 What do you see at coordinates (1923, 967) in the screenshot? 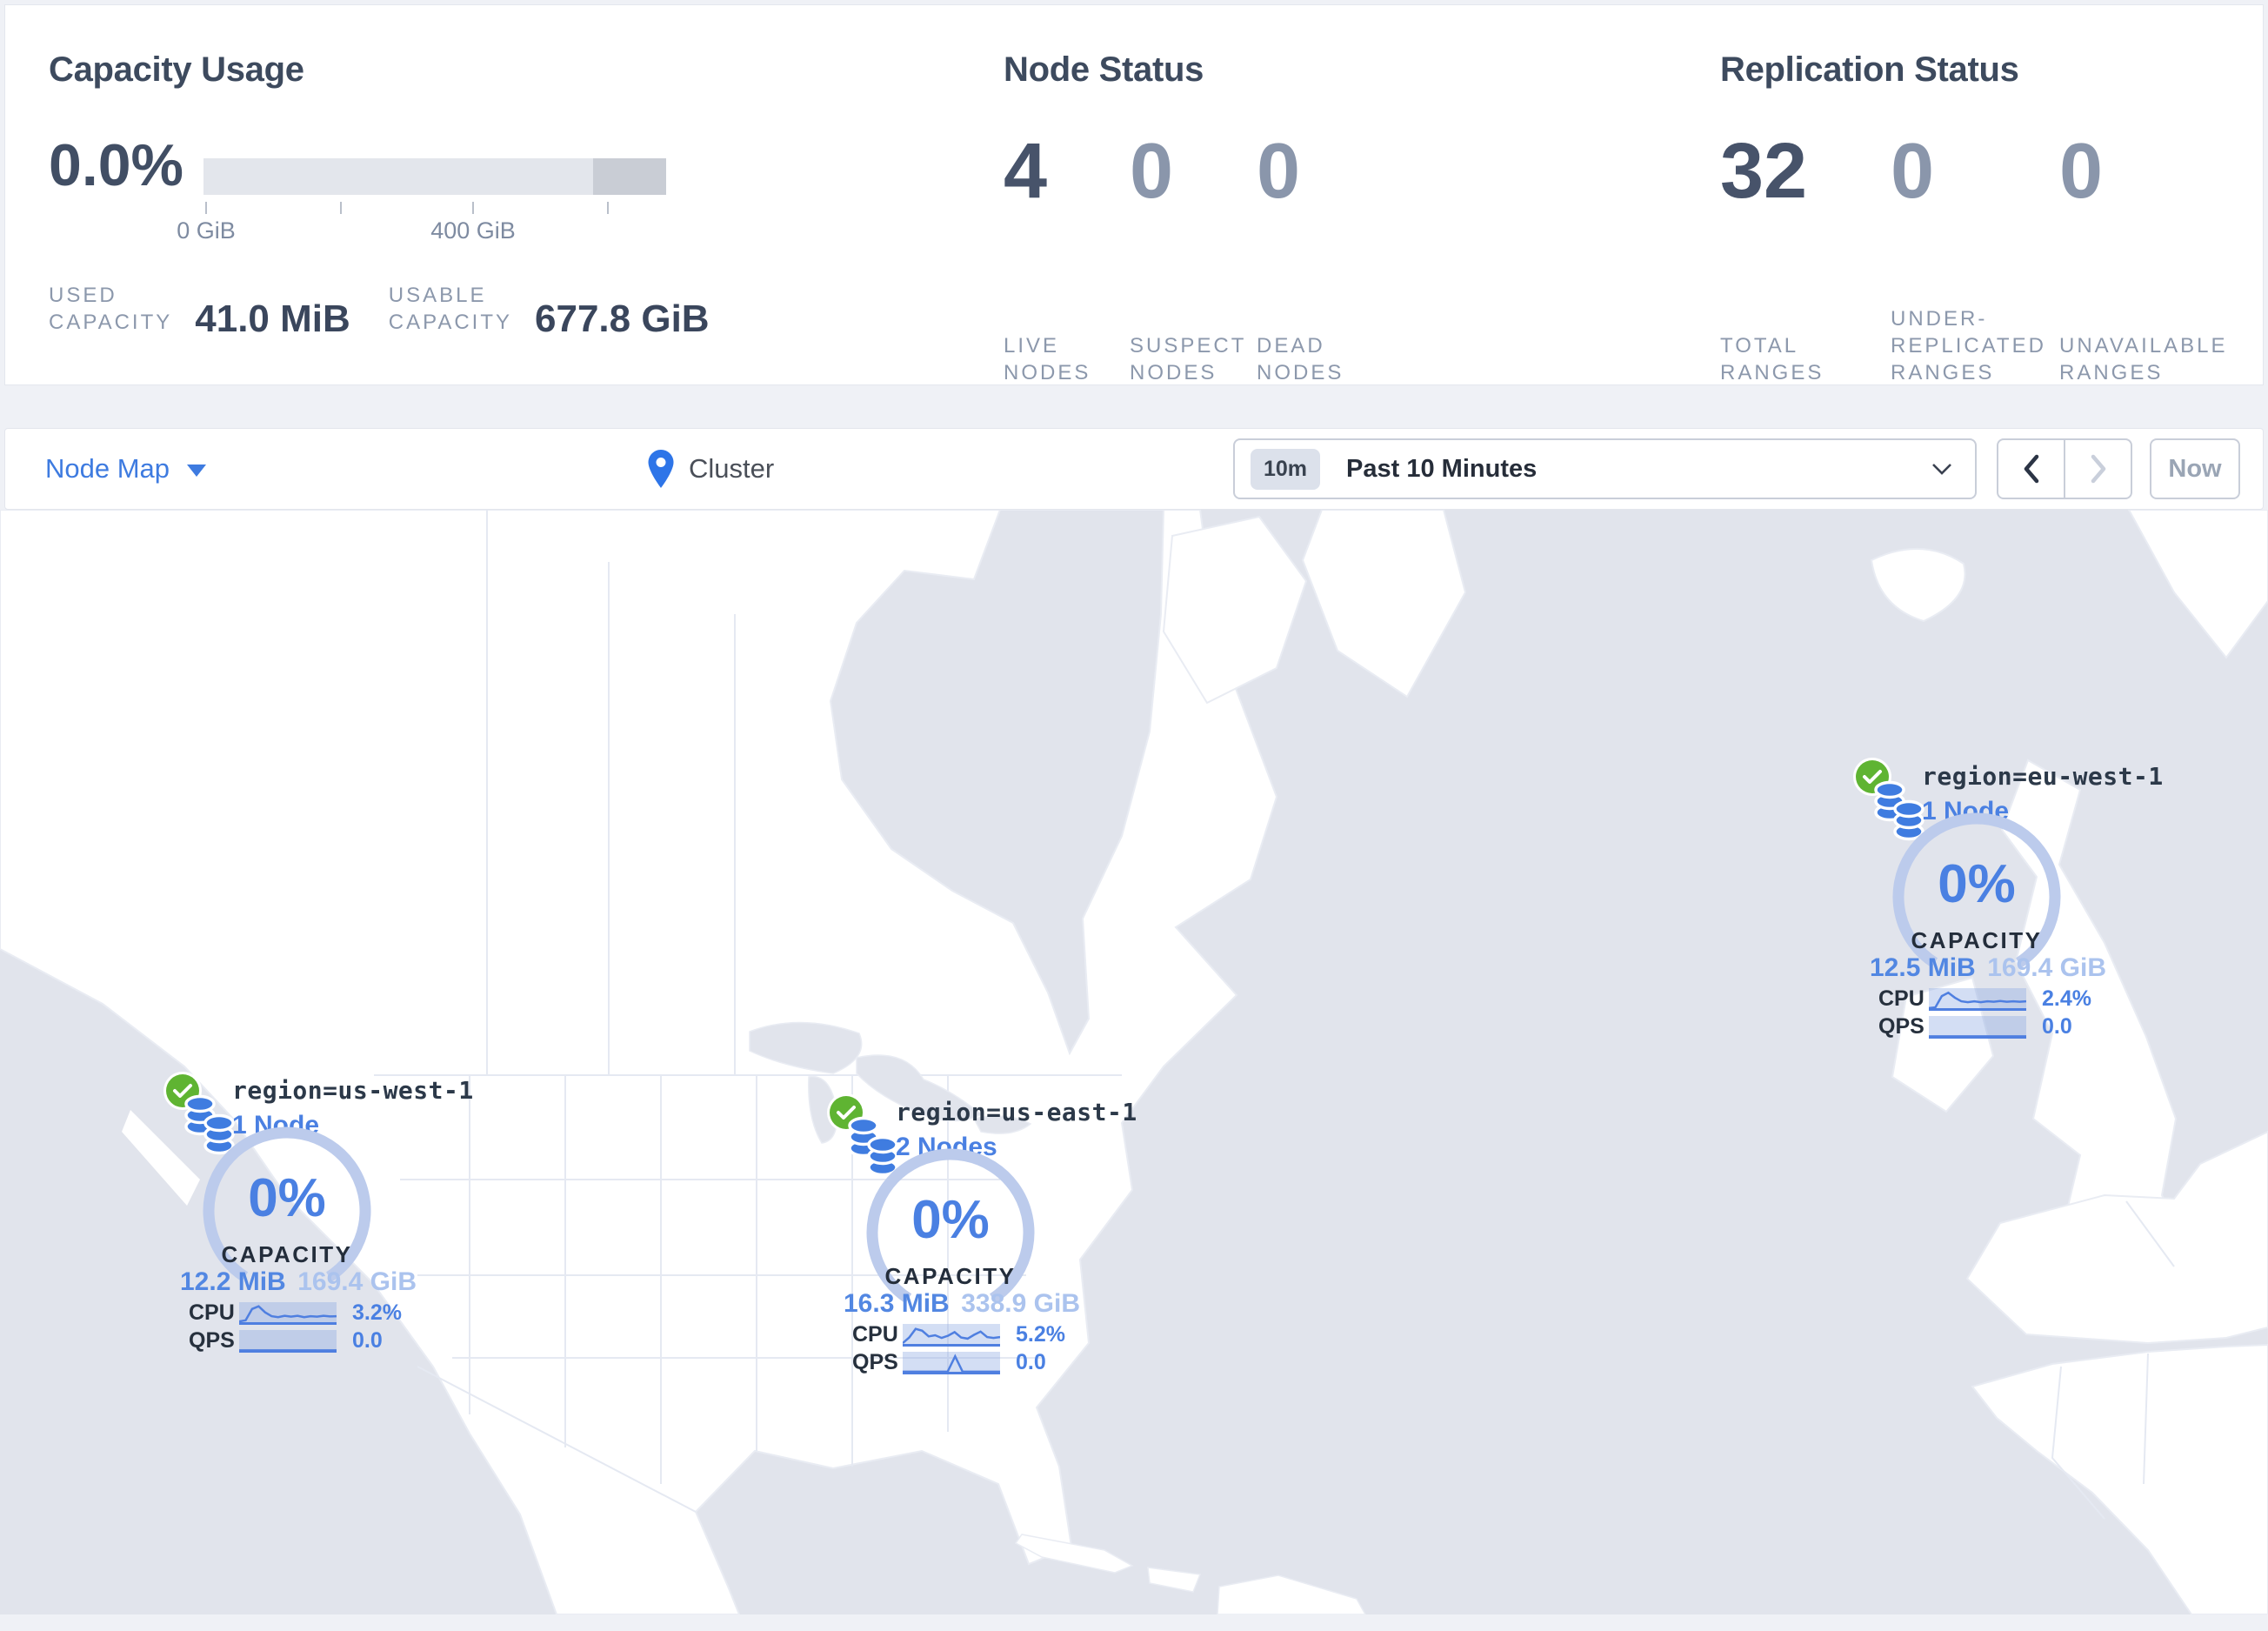
I see `region-used-capacity: 12.5 MiB` at bounding box center [1923, 967].